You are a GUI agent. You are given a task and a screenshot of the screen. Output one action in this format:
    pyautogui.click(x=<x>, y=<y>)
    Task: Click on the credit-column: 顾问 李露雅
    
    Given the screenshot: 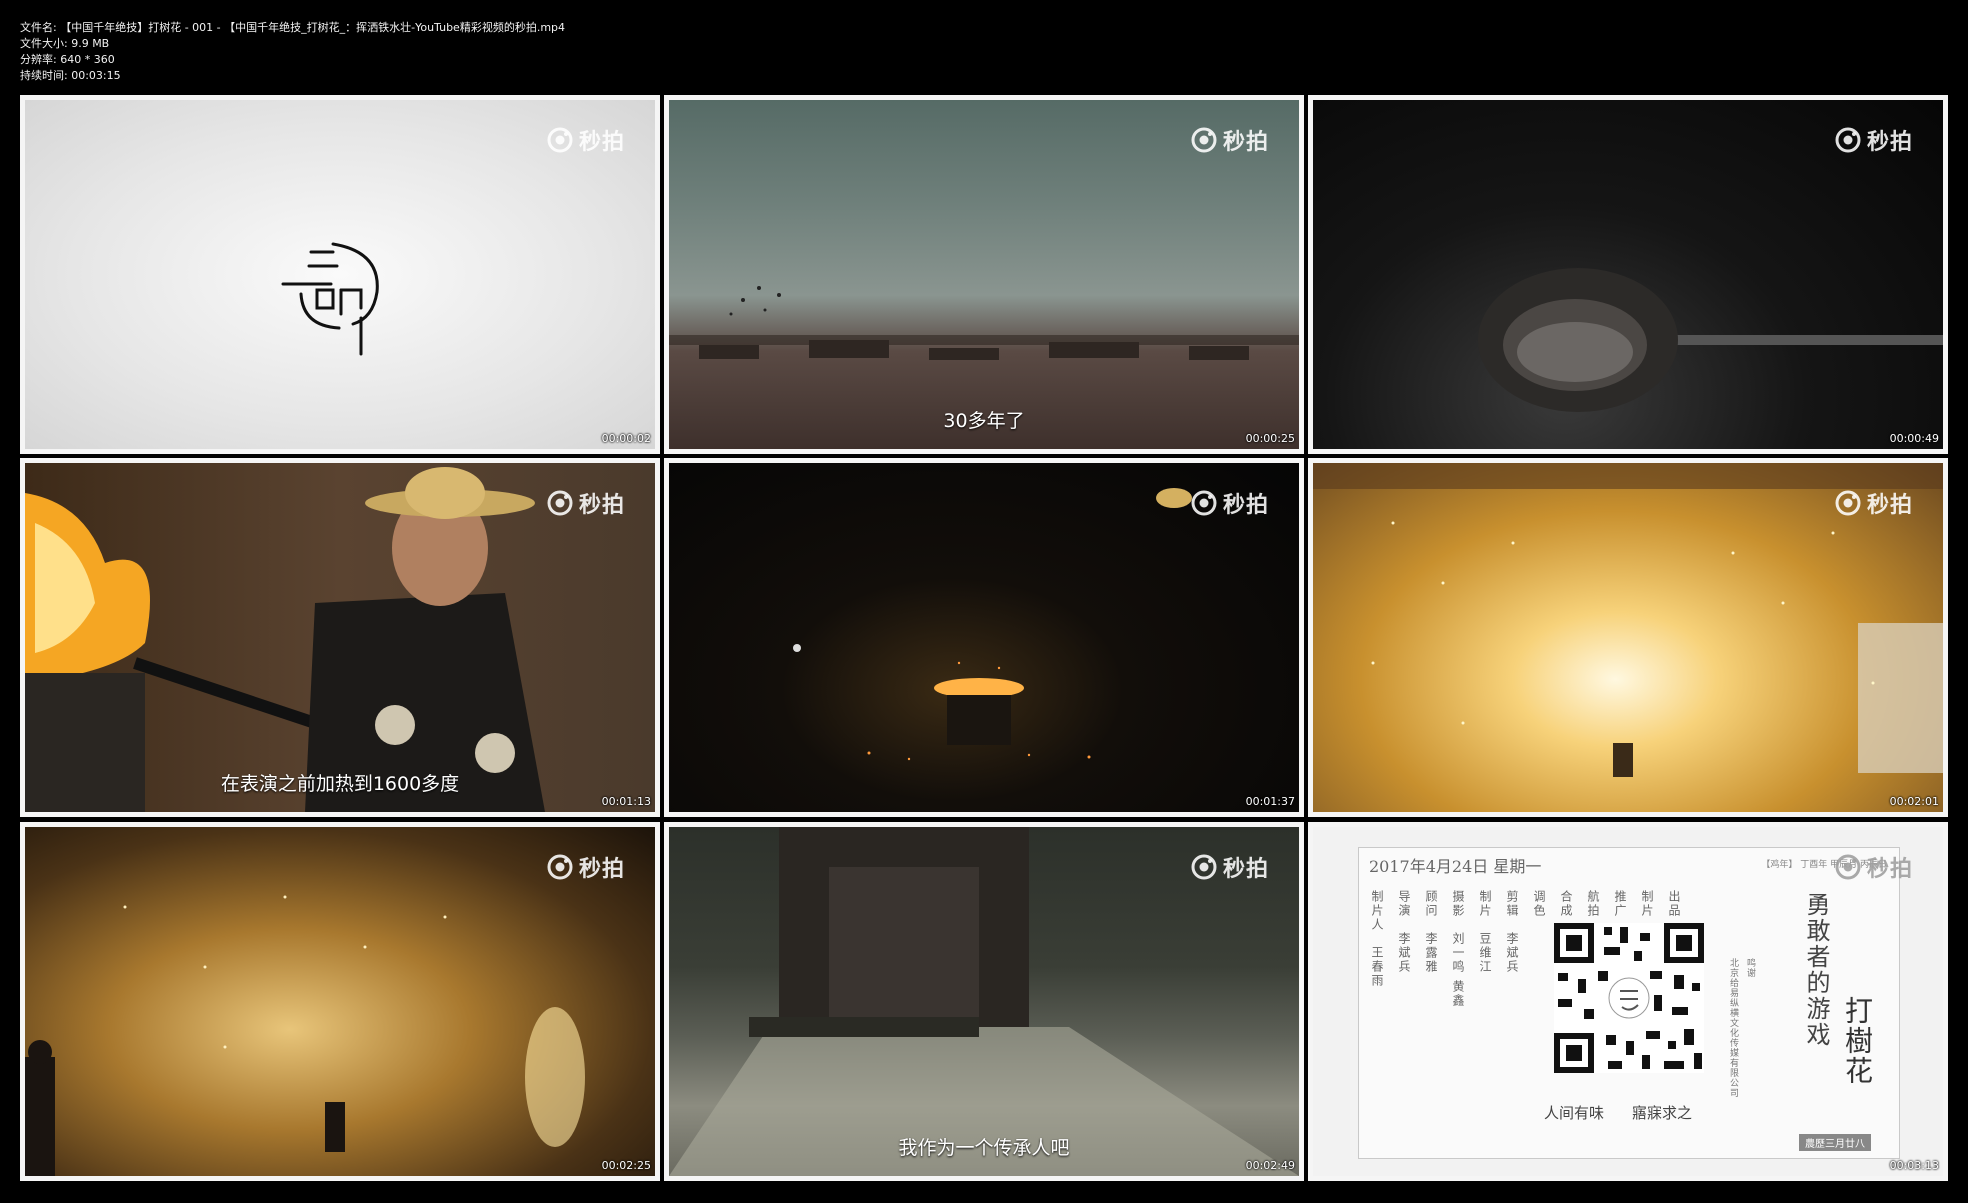 What is the action you would take?
    pyautogui.click(x=1431, y=949)
    